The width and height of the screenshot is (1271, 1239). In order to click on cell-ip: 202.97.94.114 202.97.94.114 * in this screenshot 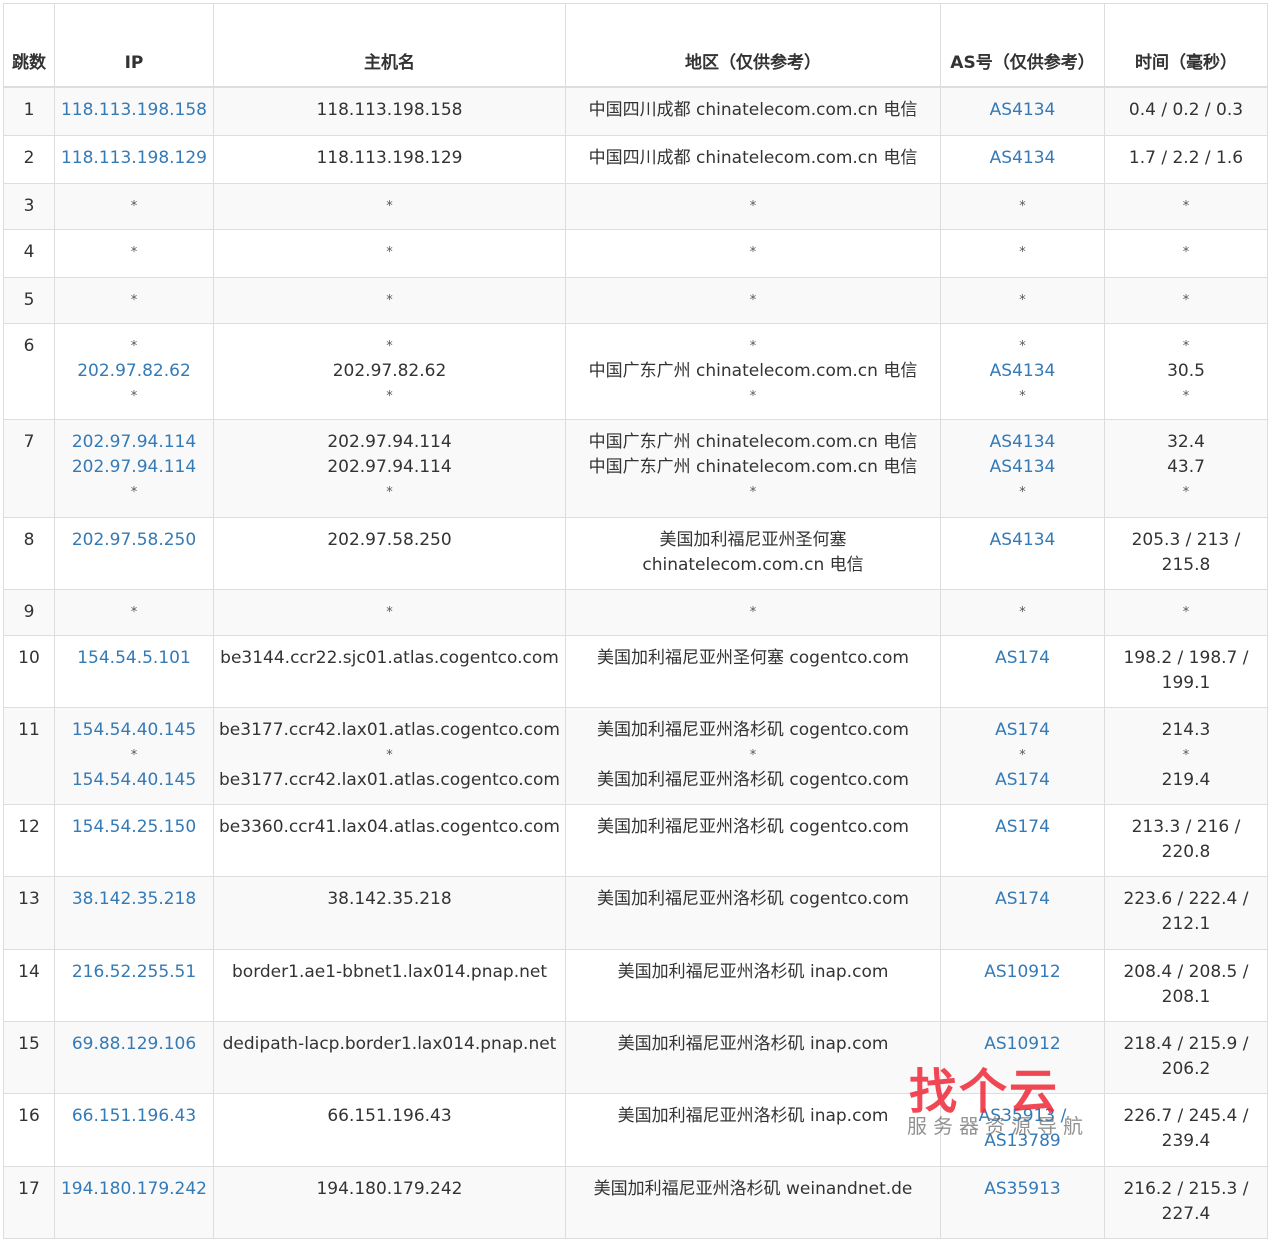, I will do `click(134, 468)`.